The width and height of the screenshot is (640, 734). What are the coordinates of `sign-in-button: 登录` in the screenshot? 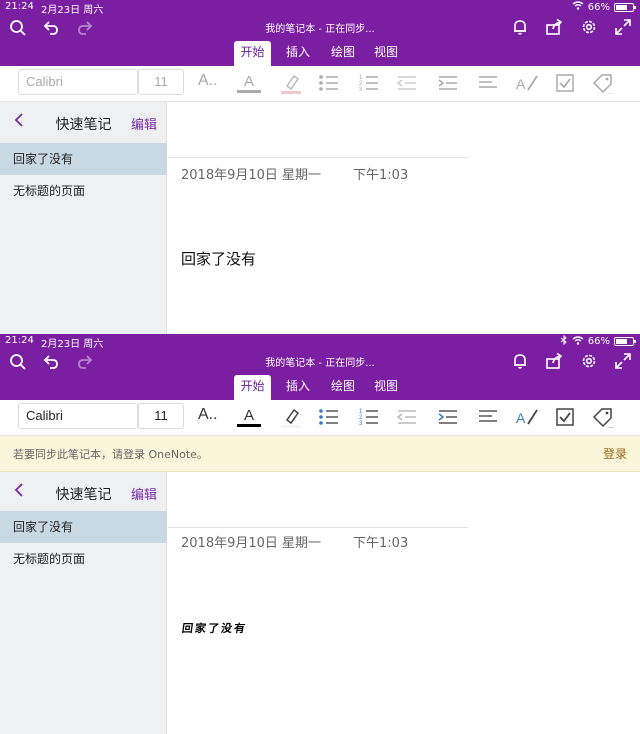 It's located at (615, 453).